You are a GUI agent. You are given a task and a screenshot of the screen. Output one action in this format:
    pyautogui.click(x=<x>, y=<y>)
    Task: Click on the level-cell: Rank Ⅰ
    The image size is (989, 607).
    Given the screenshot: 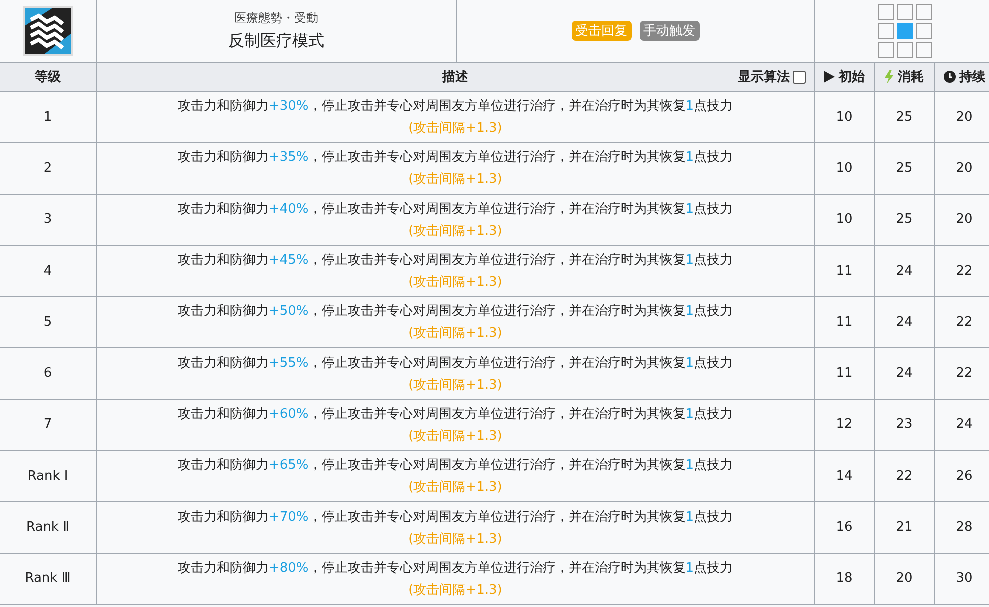 What is the action you would take?
    pyautogui.click(x=48, y=476)
    